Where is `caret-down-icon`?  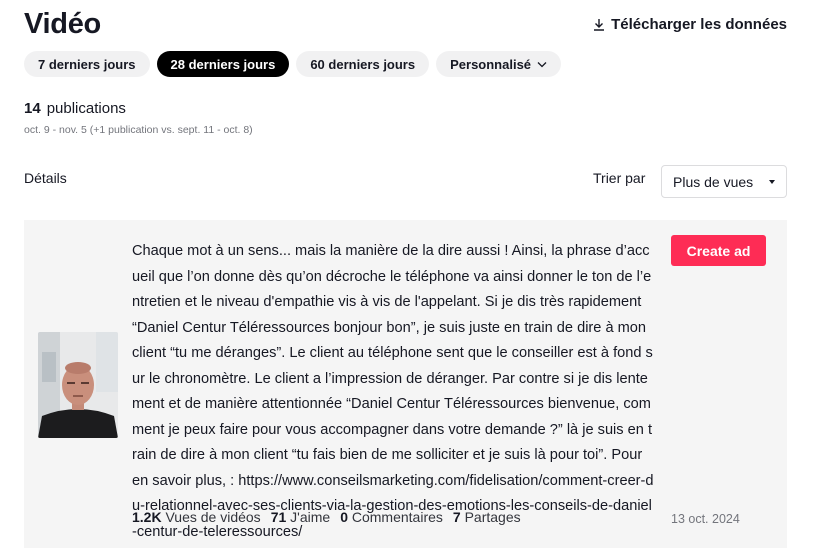 caret-down-icon is located at coordinates (772, 181).